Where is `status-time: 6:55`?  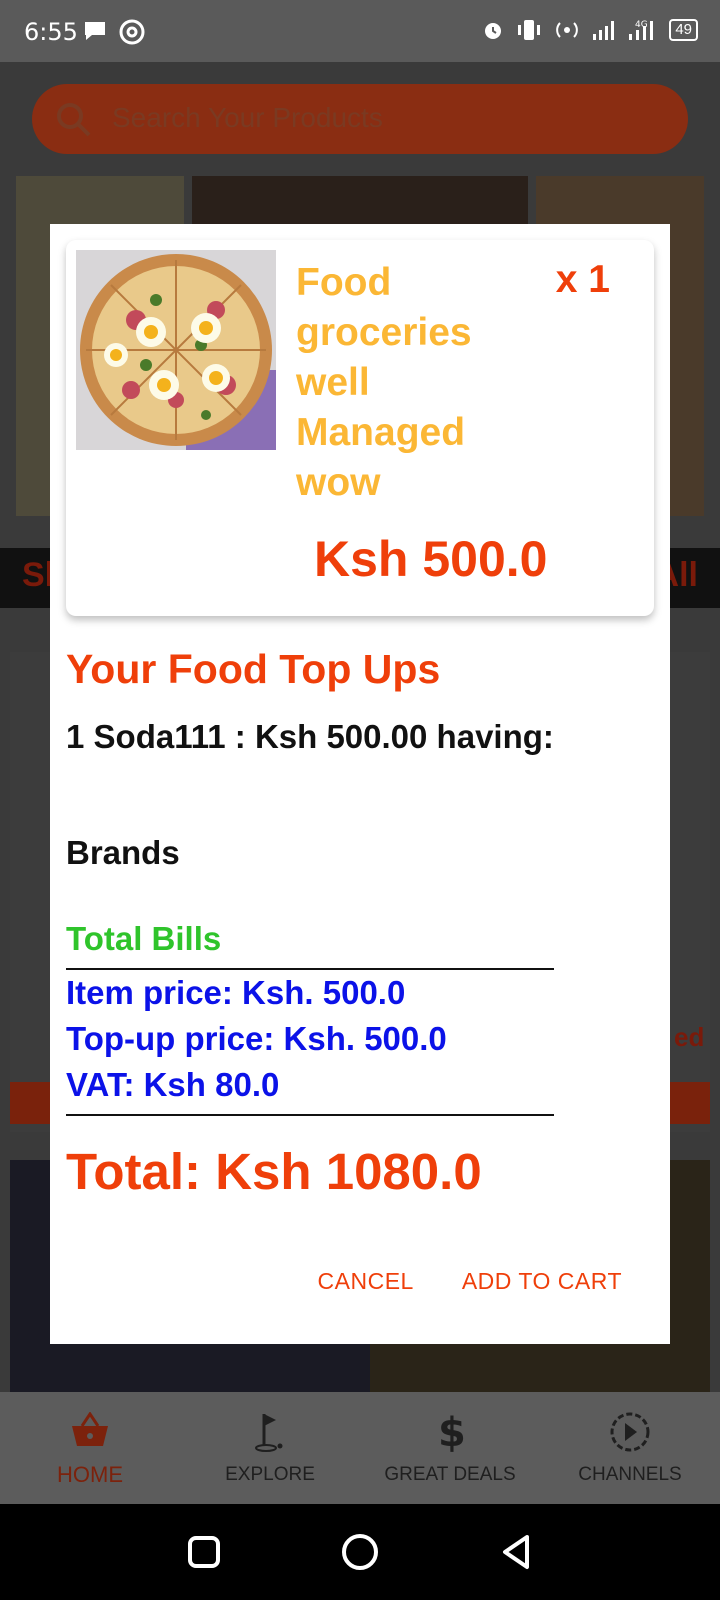 status-time: 6:55 is located at coordinates (51, 32).